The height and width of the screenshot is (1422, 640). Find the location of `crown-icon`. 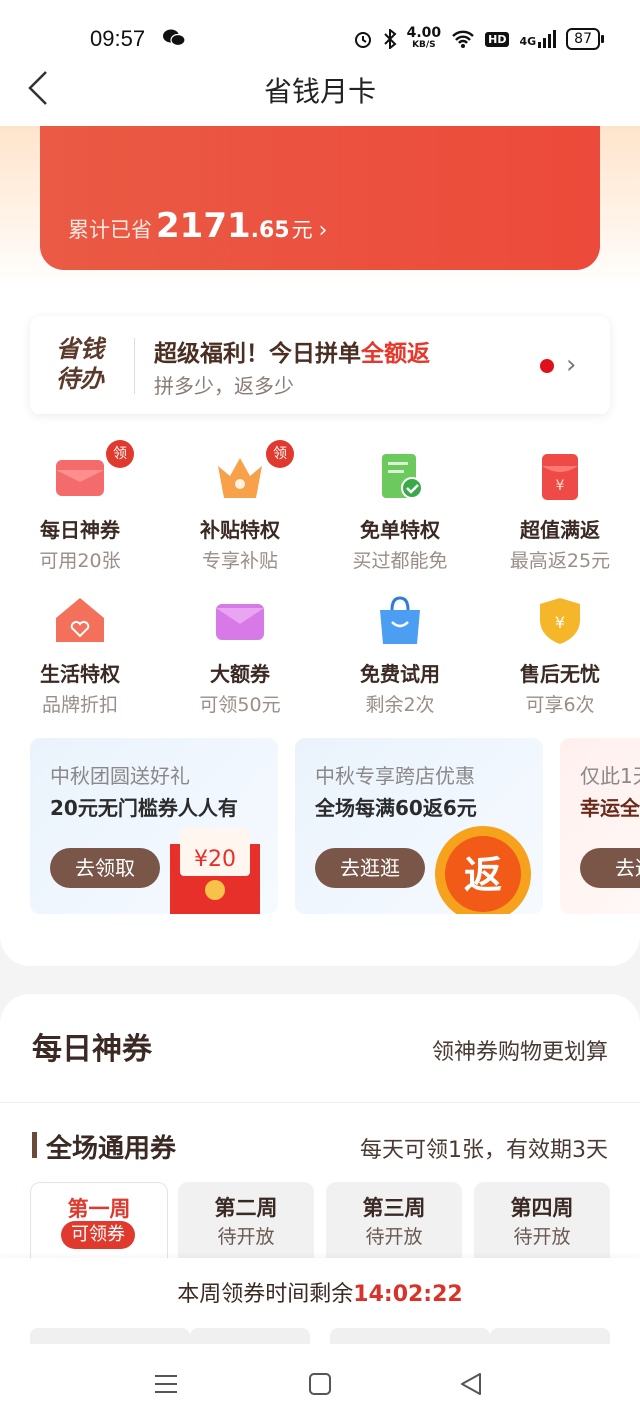

crown-icon is located at coordinates (240, 478).